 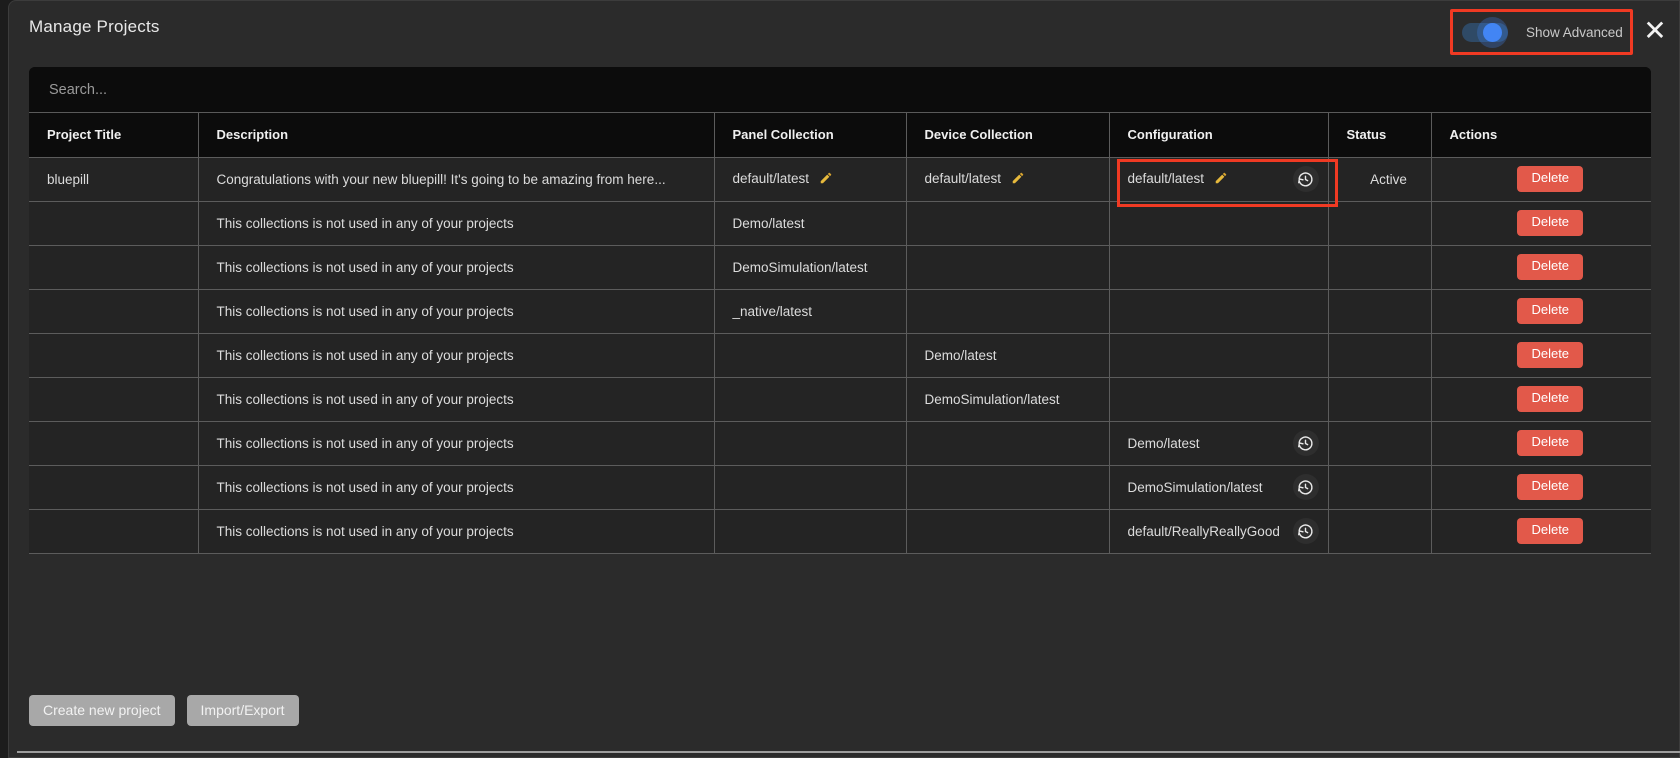 I want to click on column-header-panel-collection: Panel Collection, so click(x=810, y=135).